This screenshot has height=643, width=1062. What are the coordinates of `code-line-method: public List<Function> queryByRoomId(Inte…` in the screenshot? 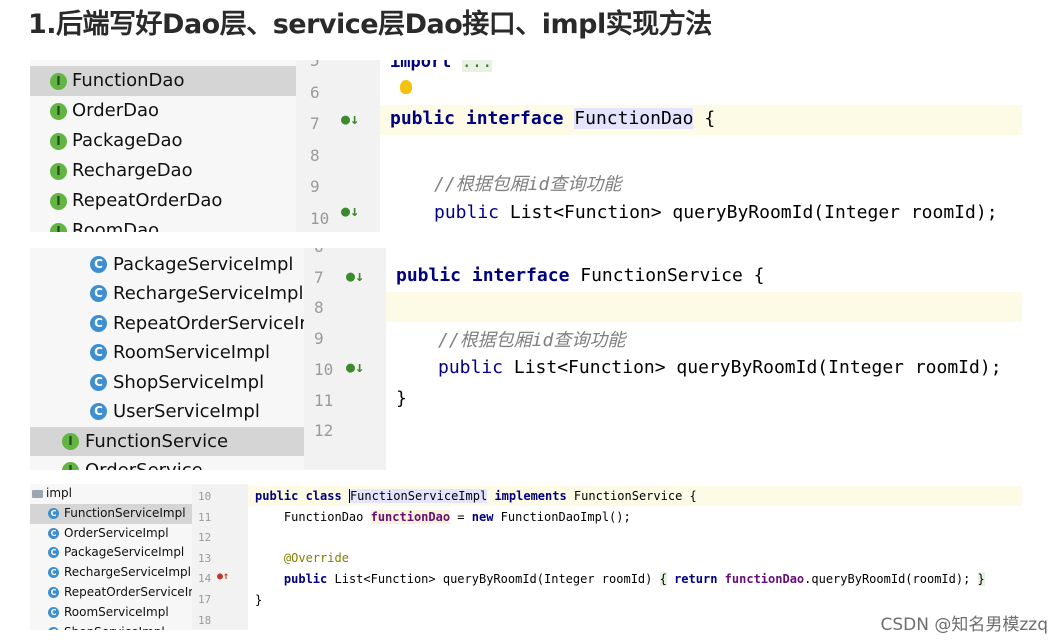 It's located at (716, 212).